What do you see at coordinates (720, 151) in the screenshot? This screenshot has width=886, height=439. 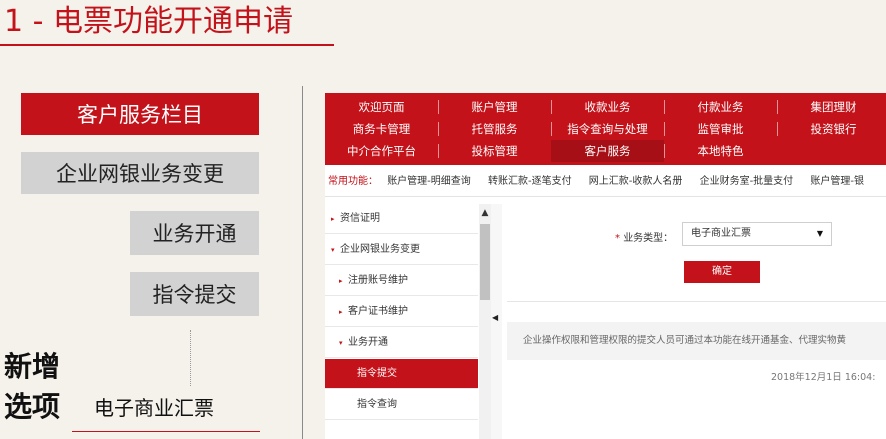 I see `nav-local-feature: 本地特色` at bounding box center [720, 151].